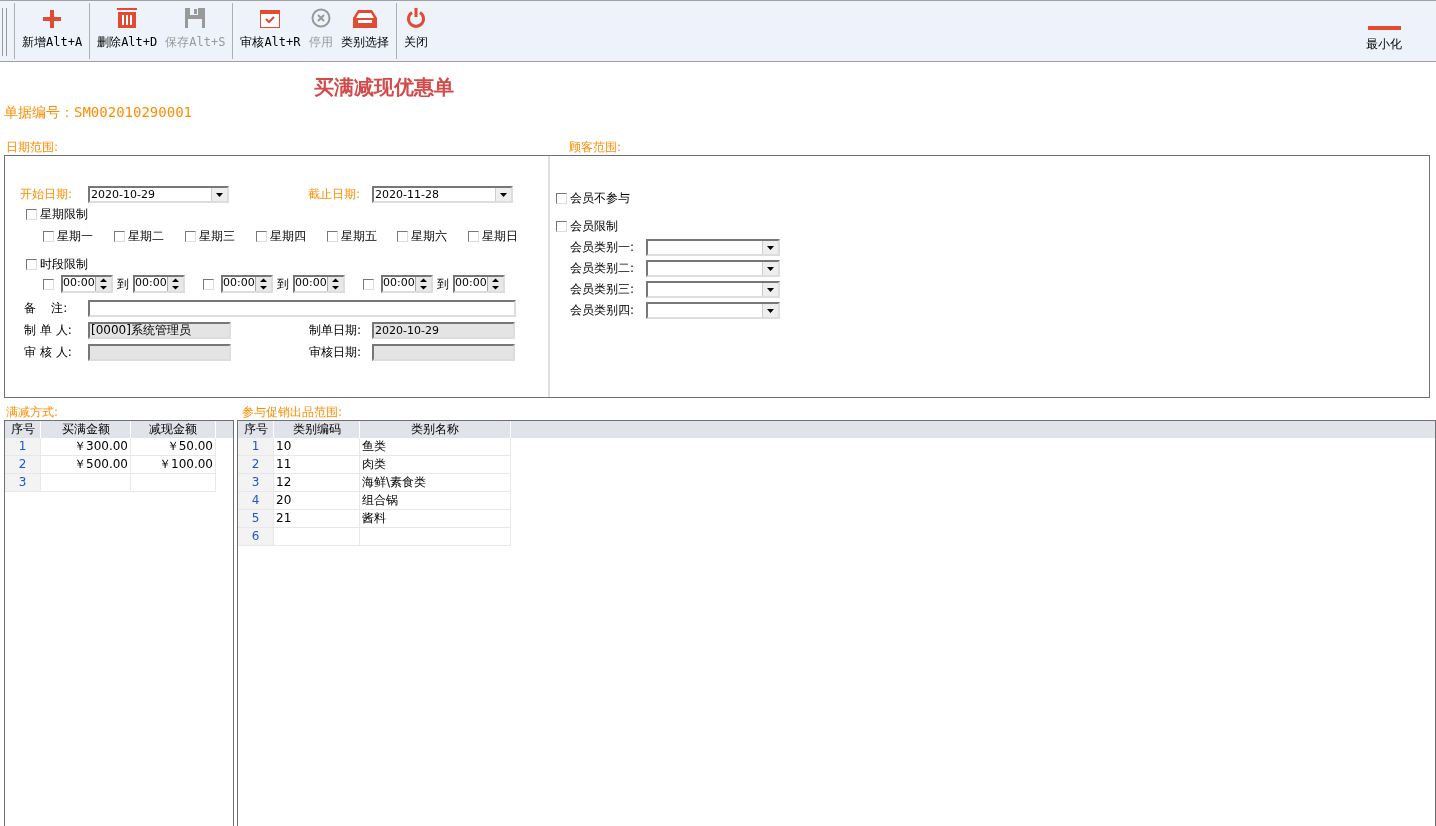 Image resolution: width=1436 pixels, height=826 pixels. I want to click on toolbar-button: 删除Alt+D, so click(127, 31).